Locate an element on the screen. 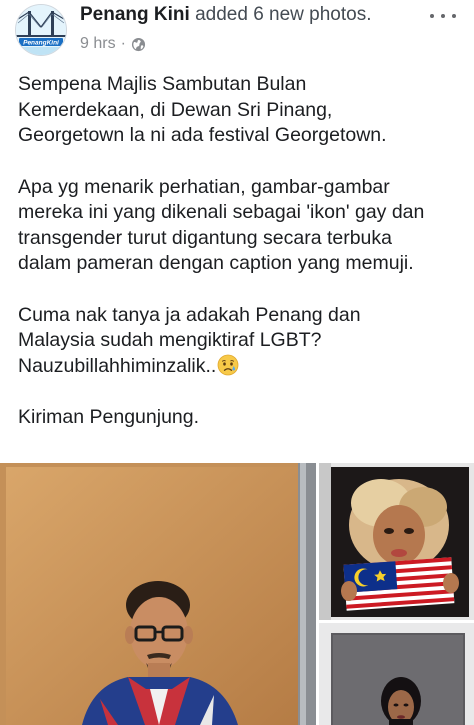 This screenshot has width=474, height=725. post-paragraph: Kiriman Pengunjung. is located at coordinates (109, 417).